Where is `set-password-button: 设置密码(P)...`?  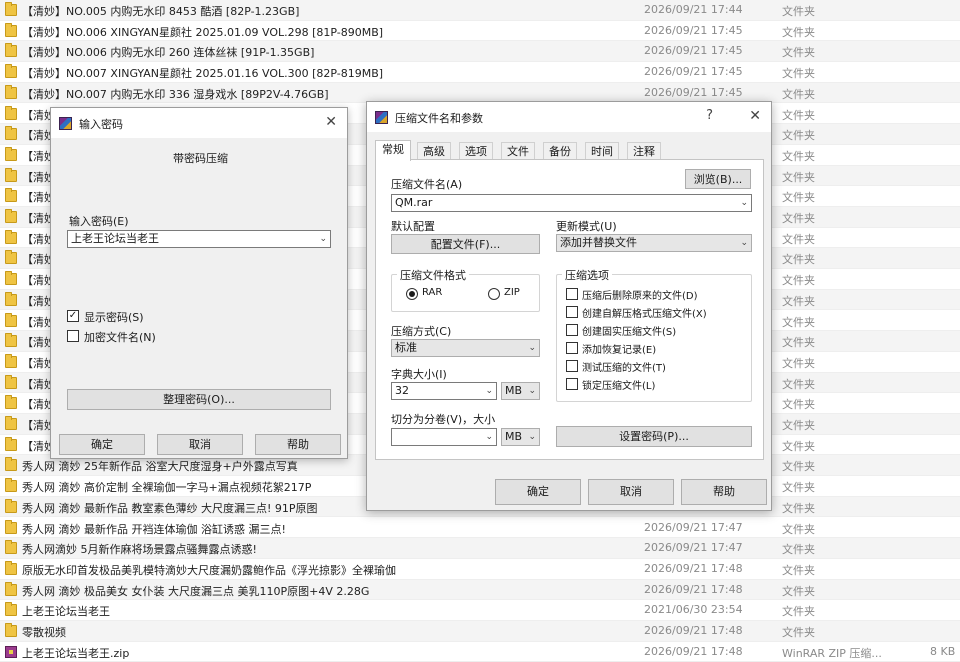
set-password-button: 设置密码(P)... is located at coordinates (654, 436).